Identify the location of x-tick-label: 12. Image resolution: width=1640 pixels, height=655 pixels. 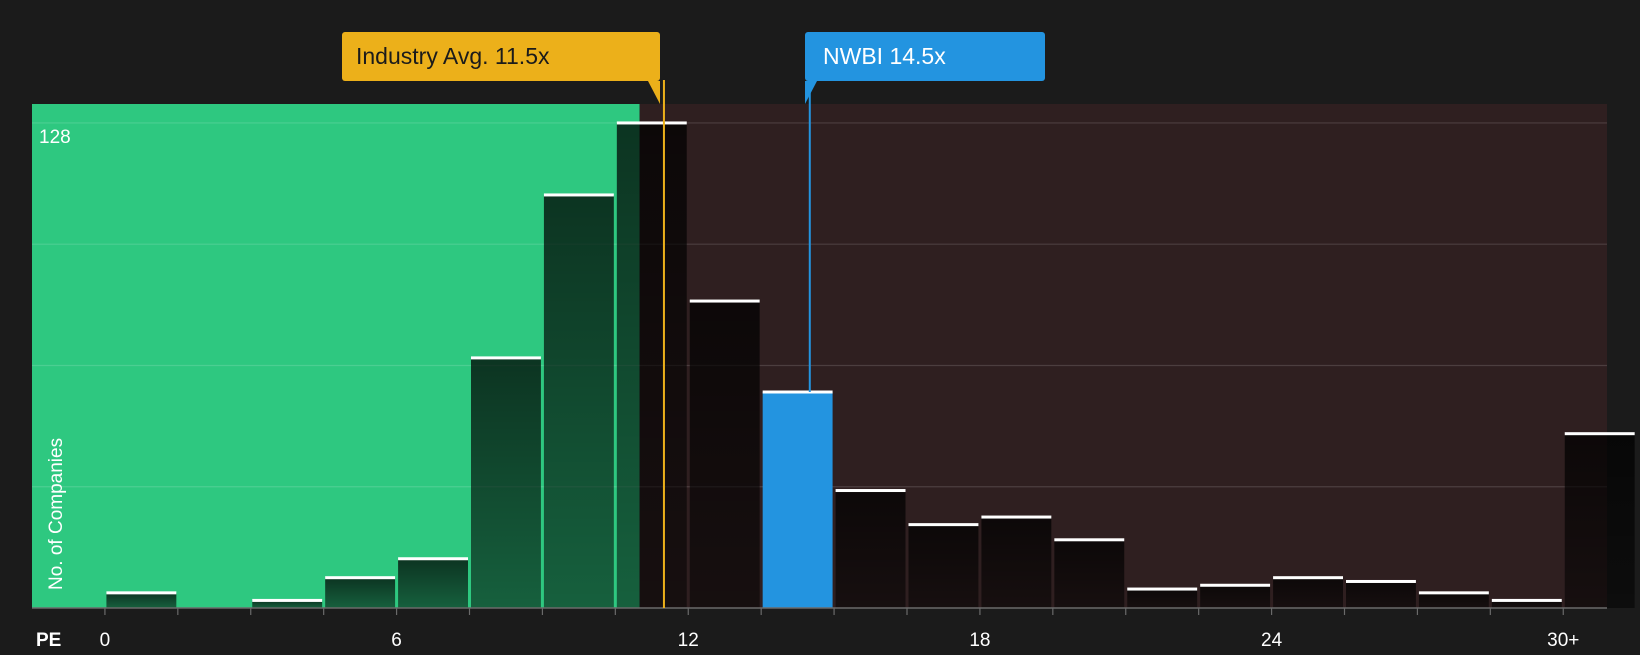
(688, 640).